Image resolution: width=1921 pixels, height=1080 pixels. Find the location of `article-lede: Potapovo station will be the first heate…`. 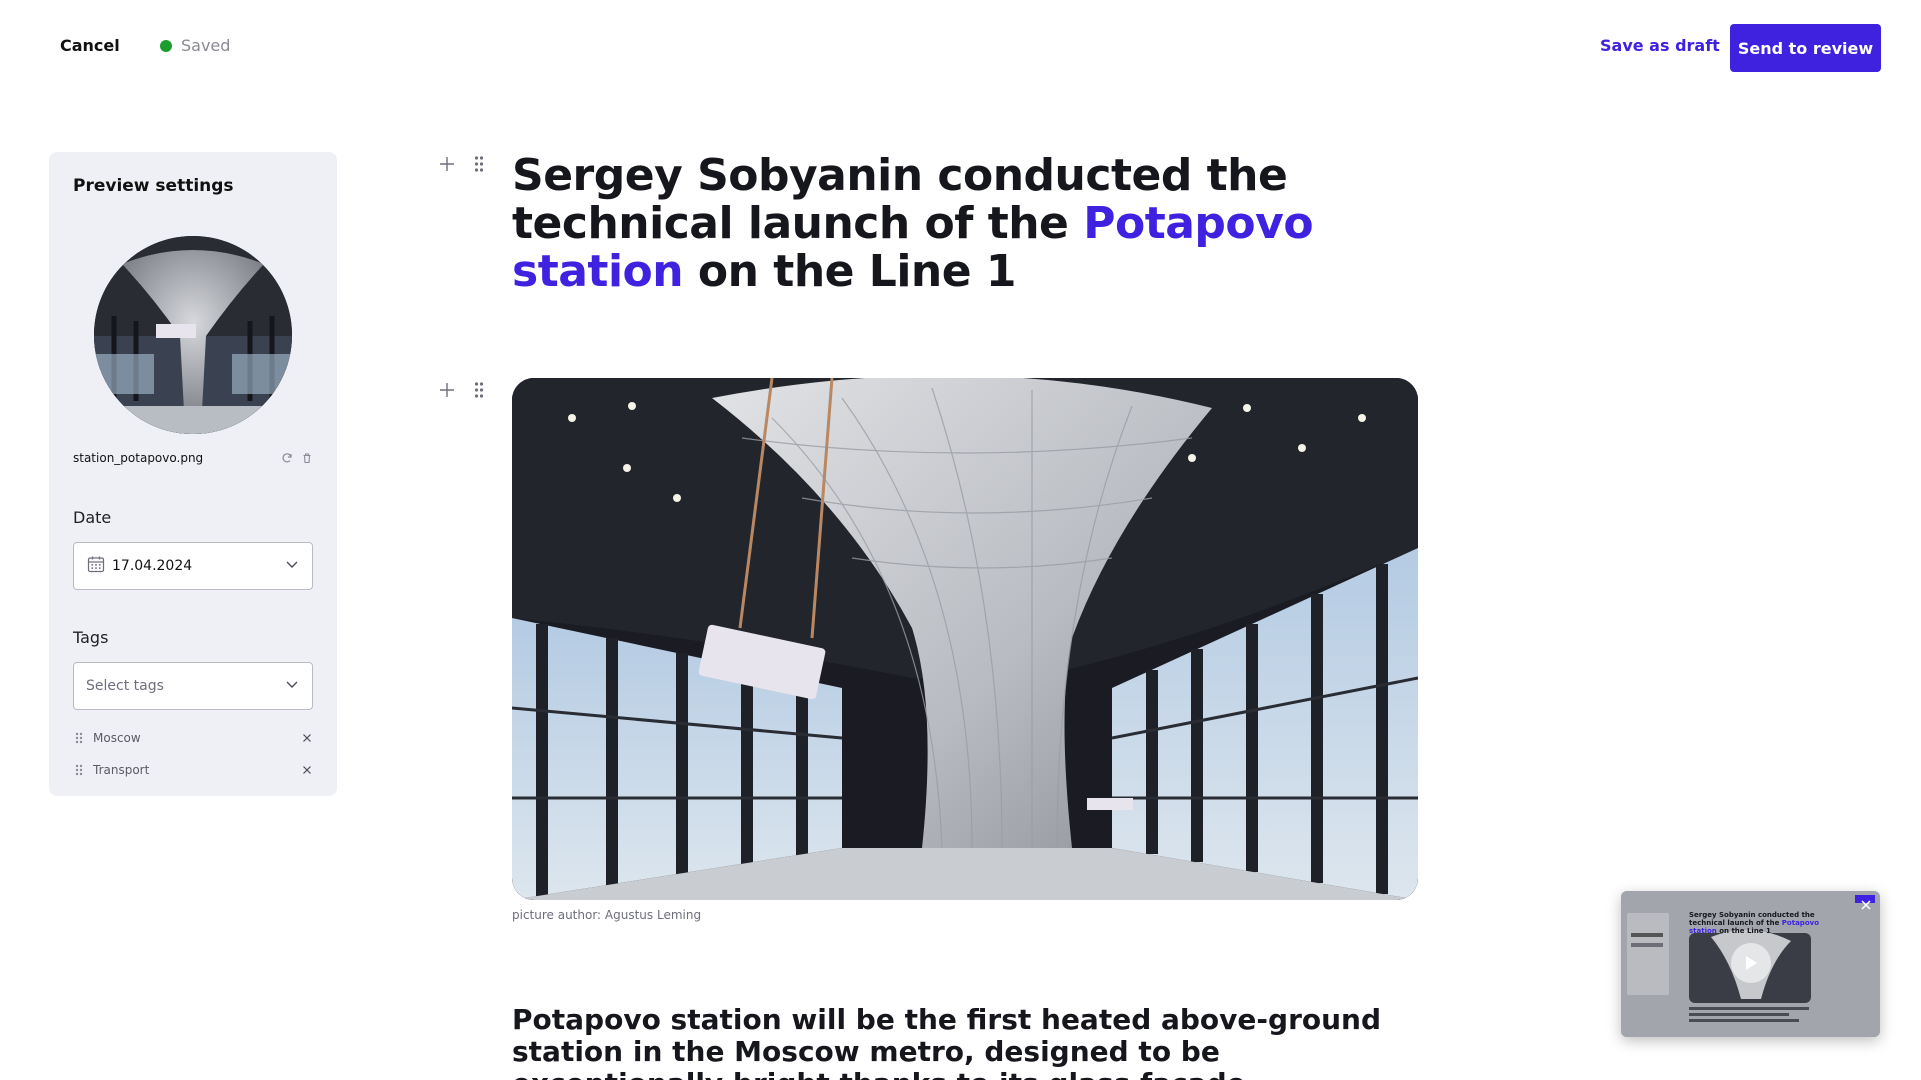

article-lede: Potapovo station will be the first heate… is located at coordinates (952, 1042).